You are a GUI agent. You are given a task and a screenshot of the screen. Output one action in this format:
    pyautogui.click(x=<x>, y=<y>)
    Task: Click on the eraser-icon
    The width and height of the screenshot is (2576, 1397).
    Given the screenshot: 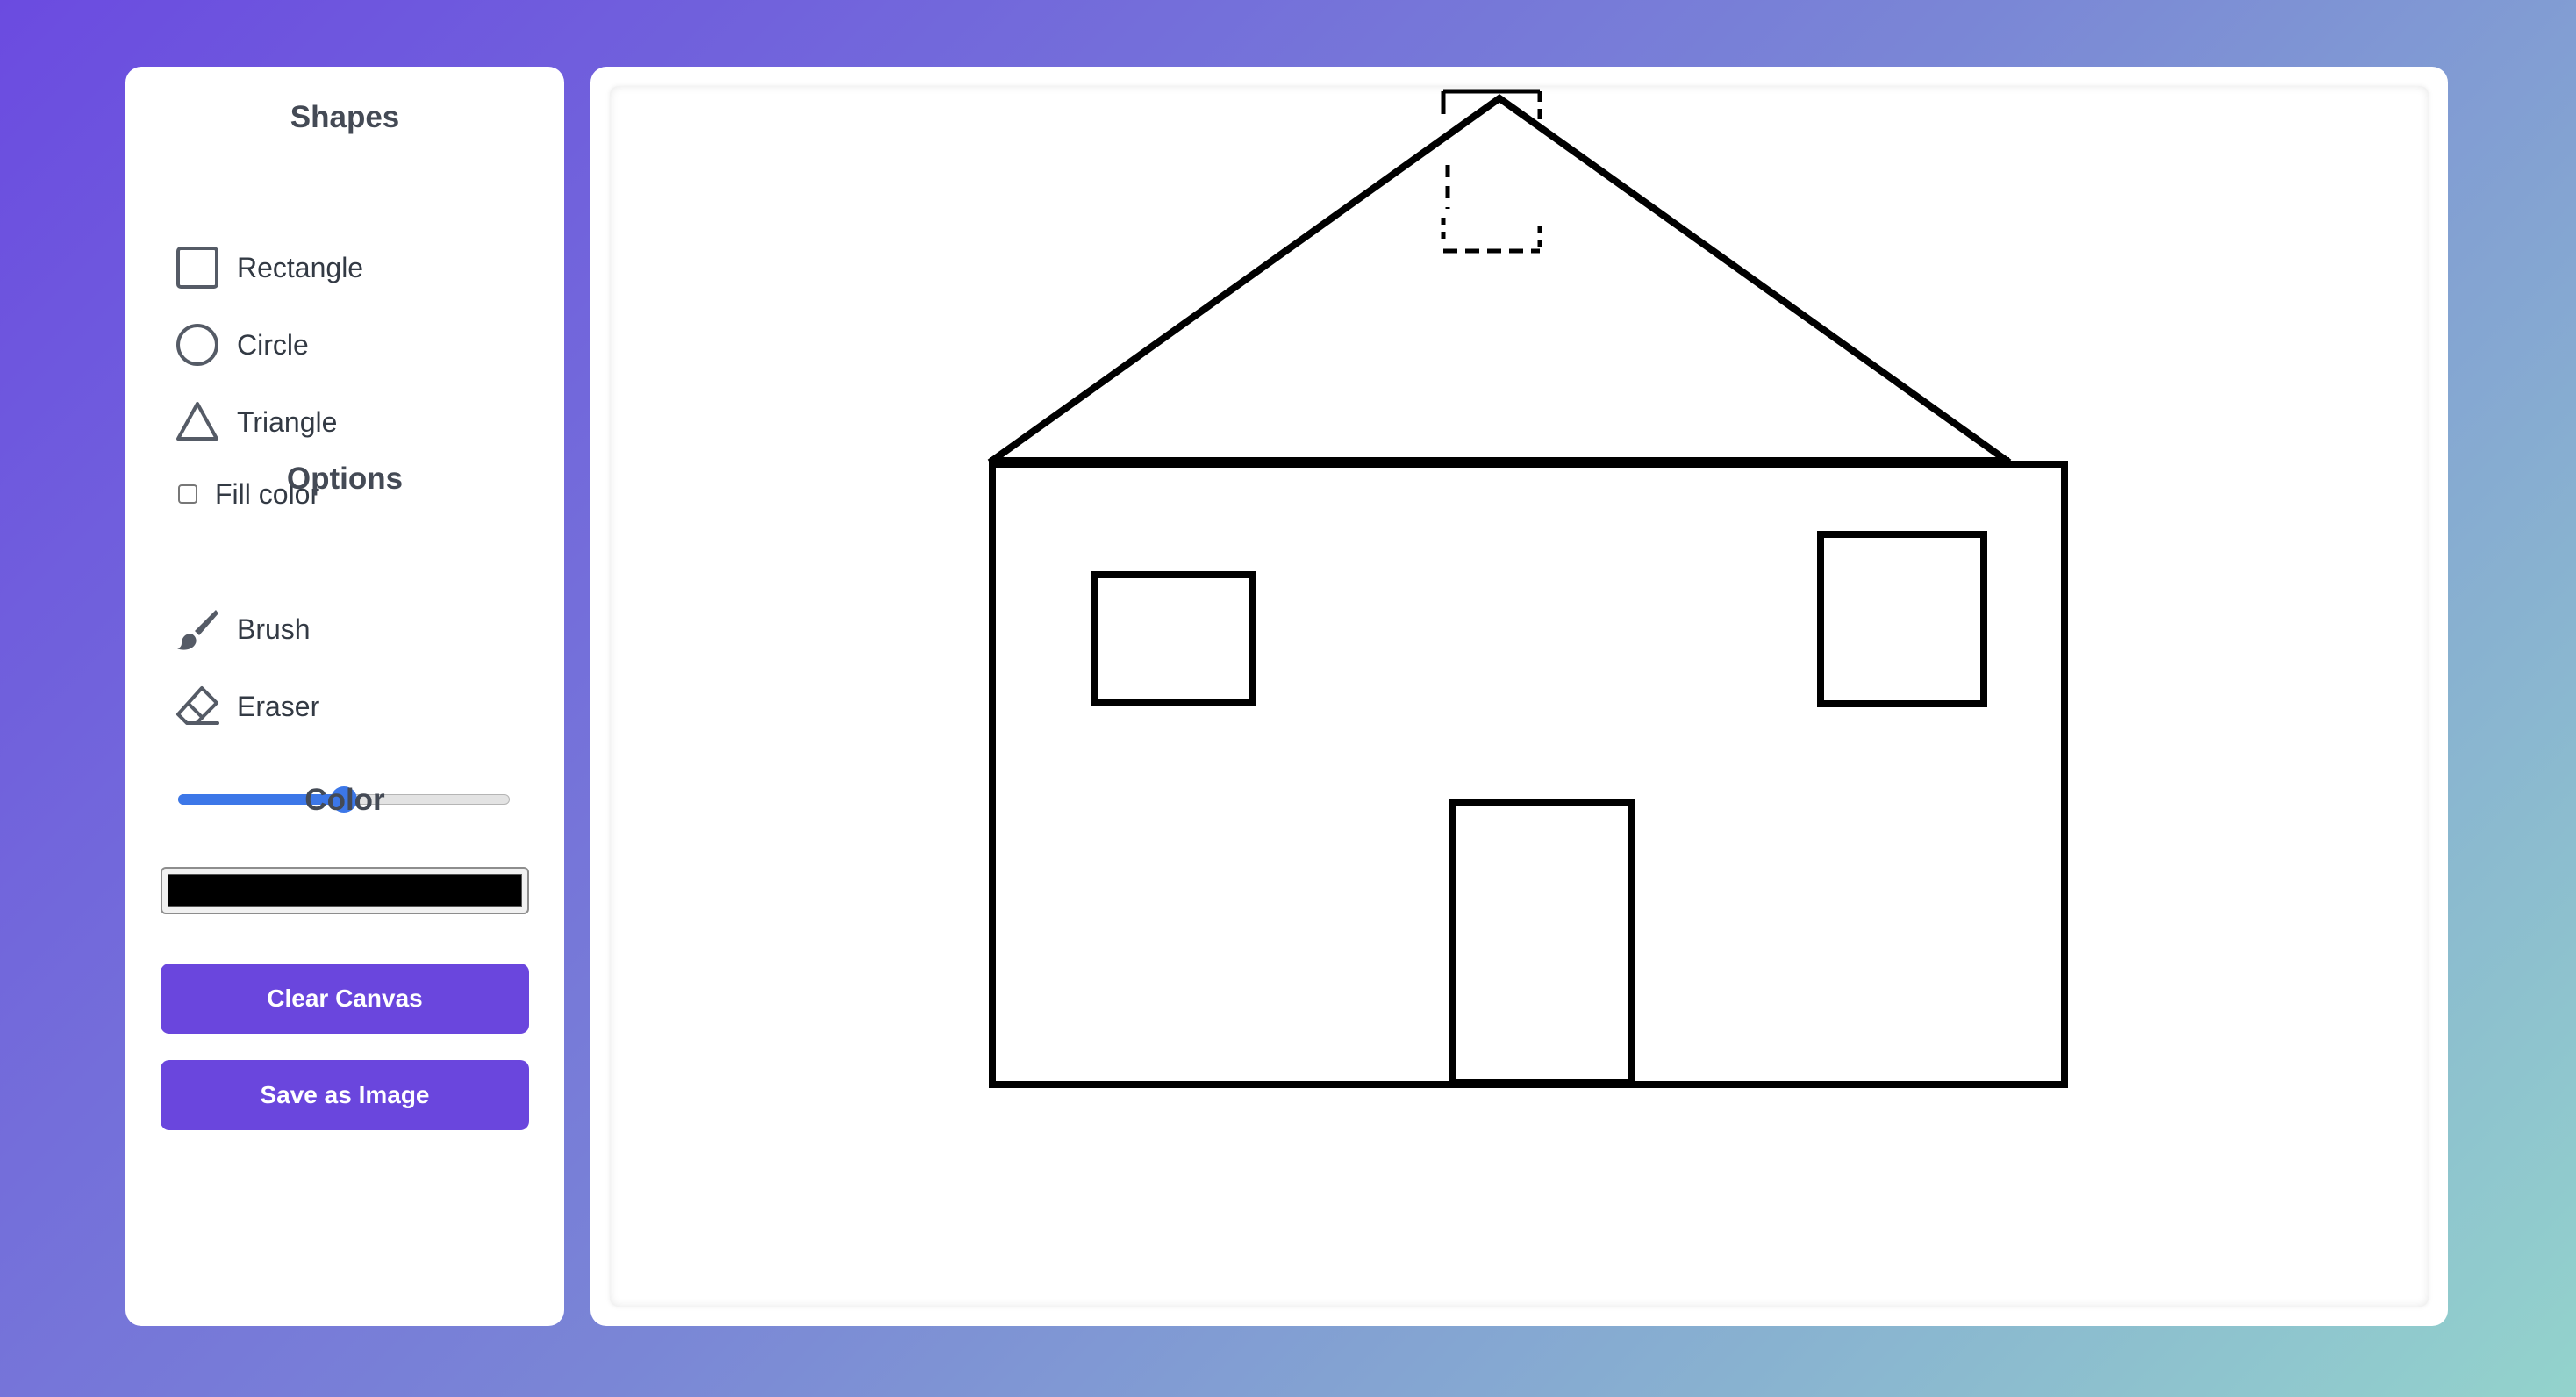 What is the action you would take?
    pyautogui.click(x=197, y=706)
    